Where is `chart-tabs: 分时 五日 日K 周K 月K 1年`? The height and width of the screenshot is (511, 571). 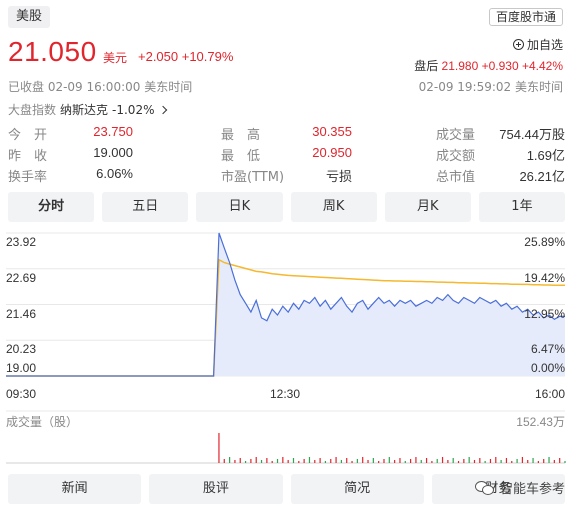
chart-tabs: 分时 五日 日K 周K 月K 1年 is located at coordinates (287, 207).